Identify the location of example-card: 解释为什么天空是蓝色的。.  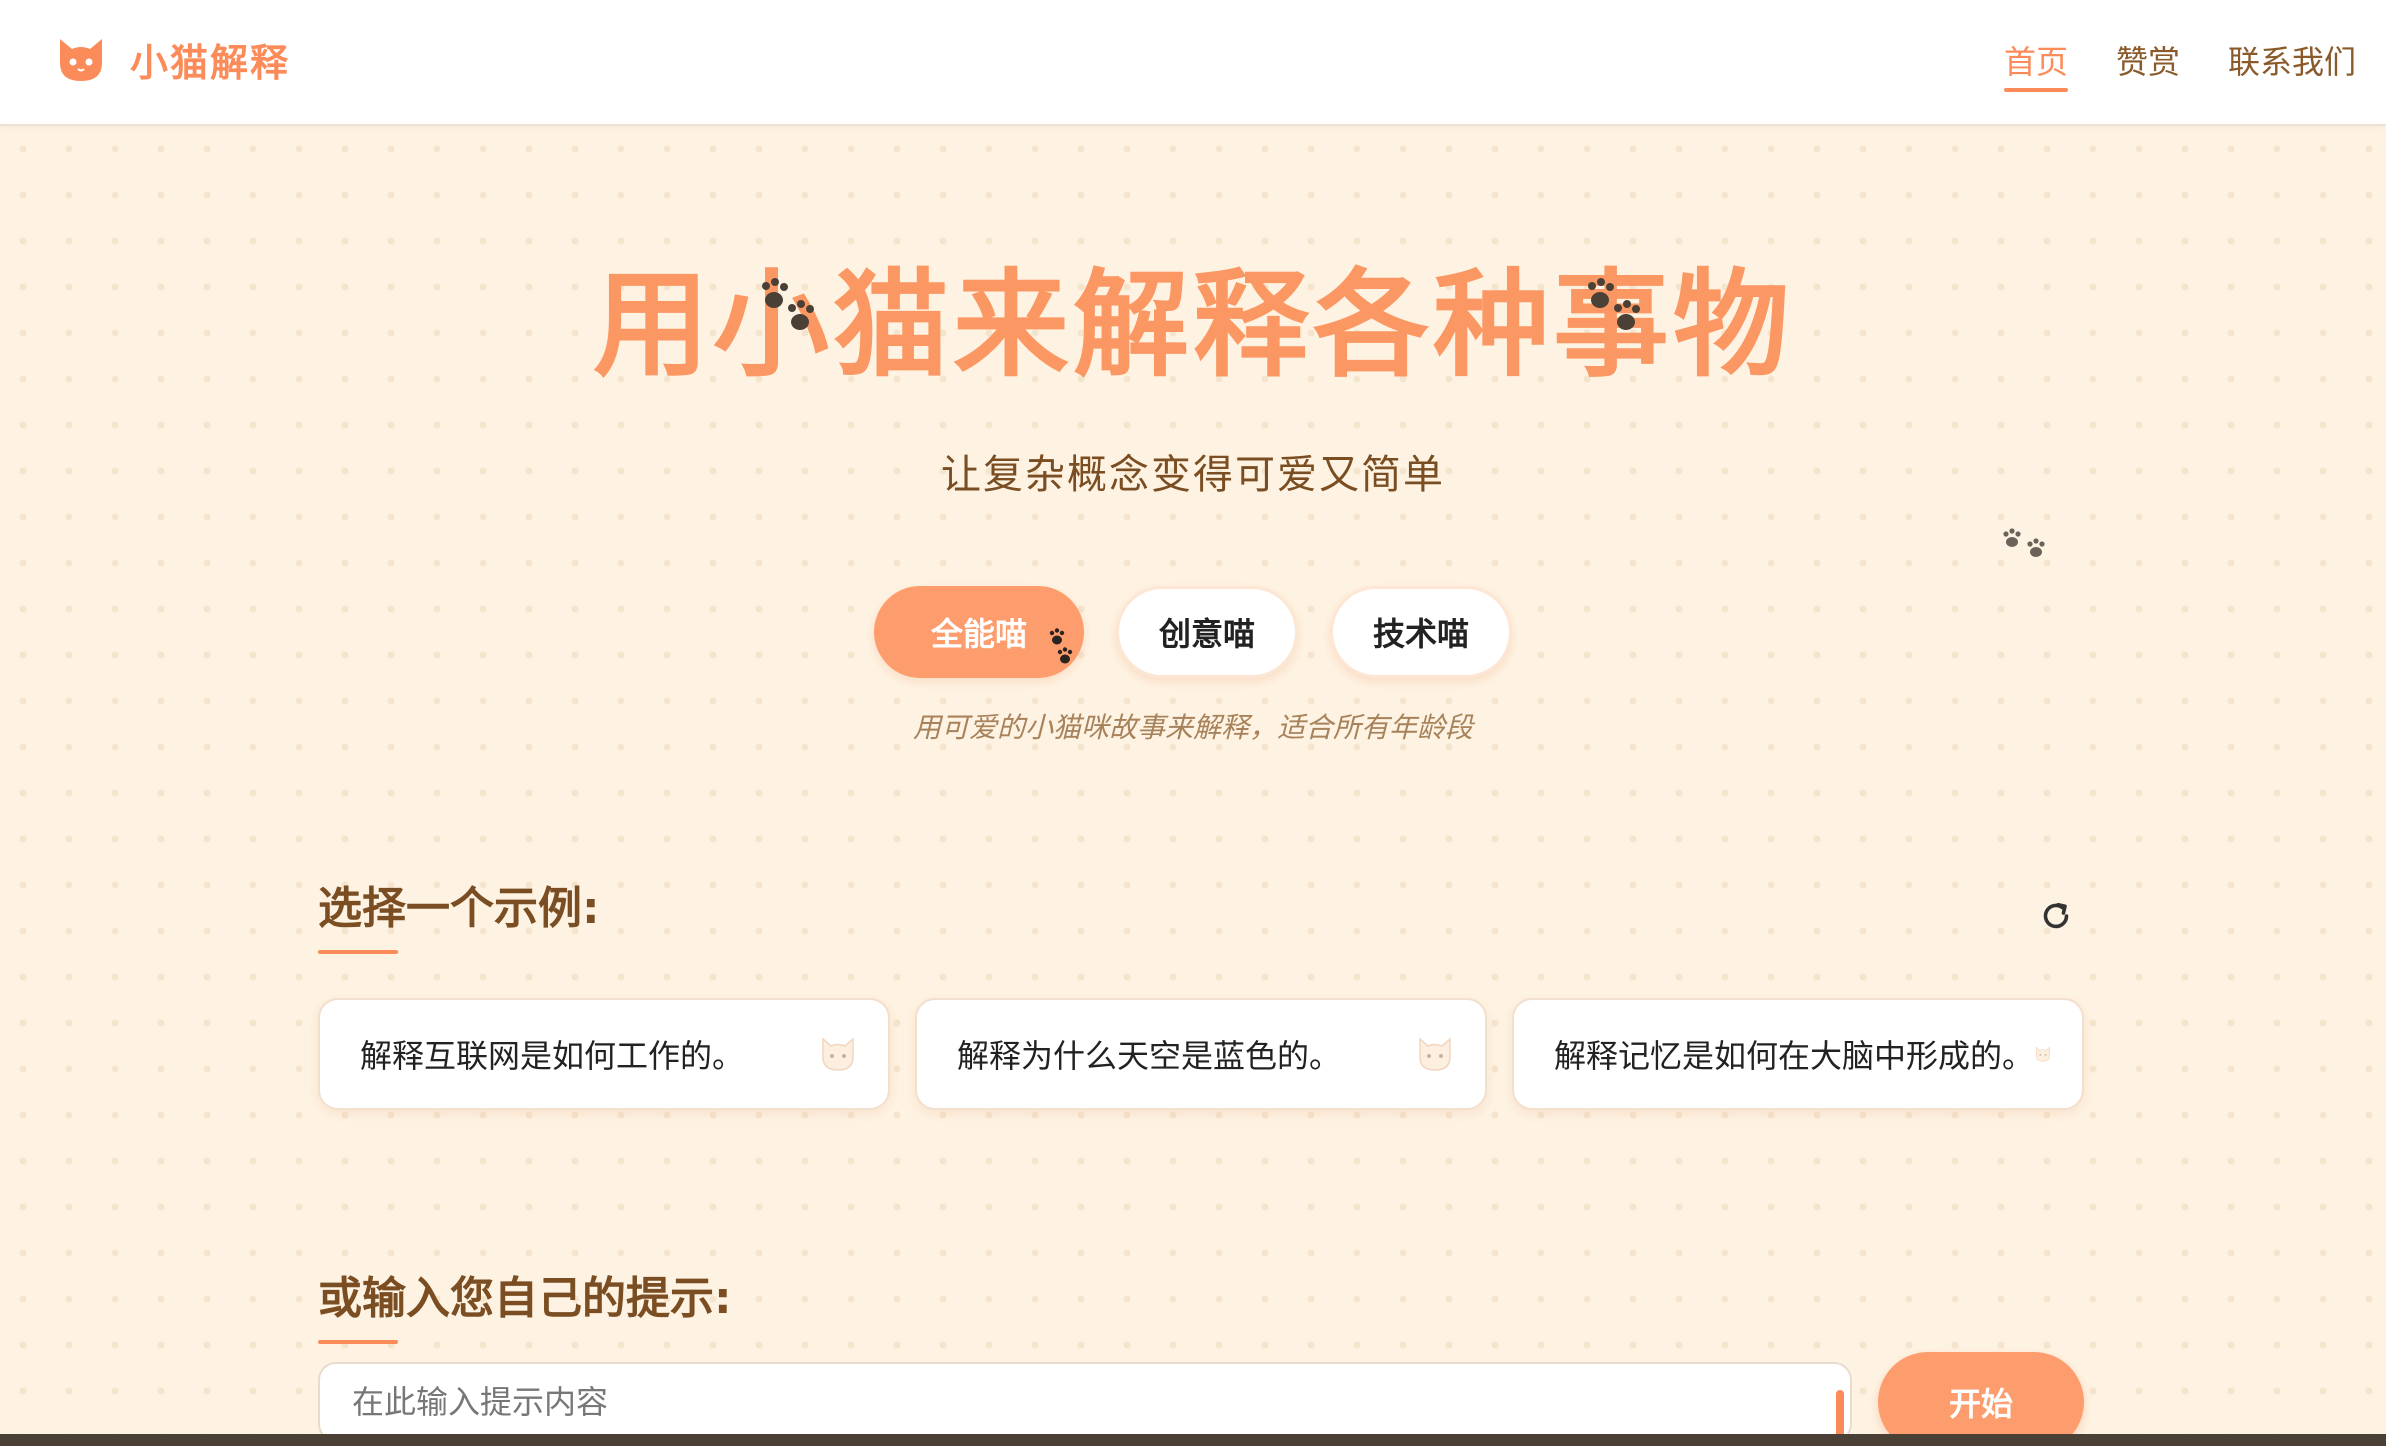
(1201, 1054).